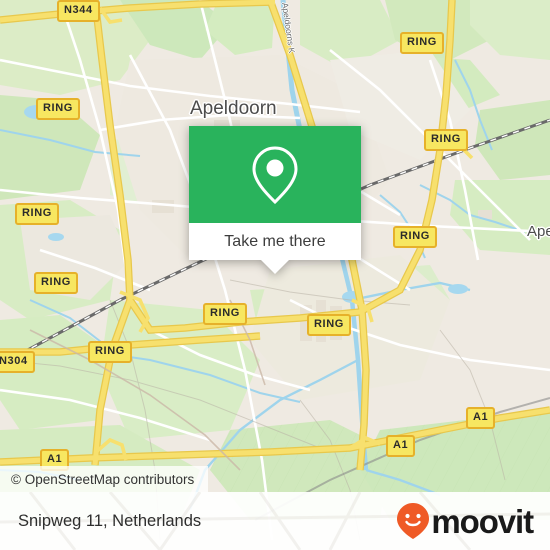  I want to click on moovit-logo: moovit, so click(465, 521).